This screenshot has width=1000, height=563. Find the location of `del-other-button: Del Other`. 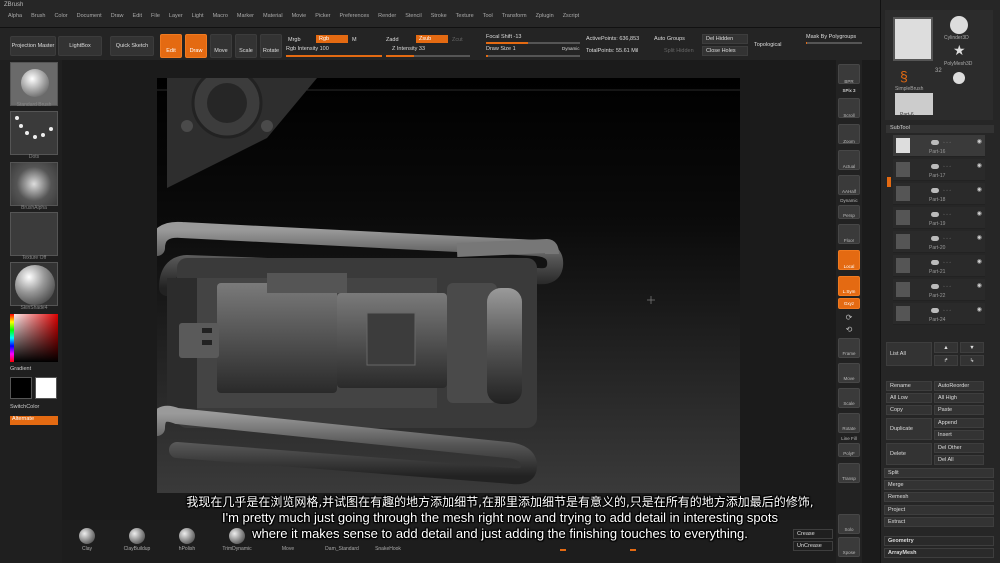

del-other-button: Del Other is located at coordinates (959, 448).